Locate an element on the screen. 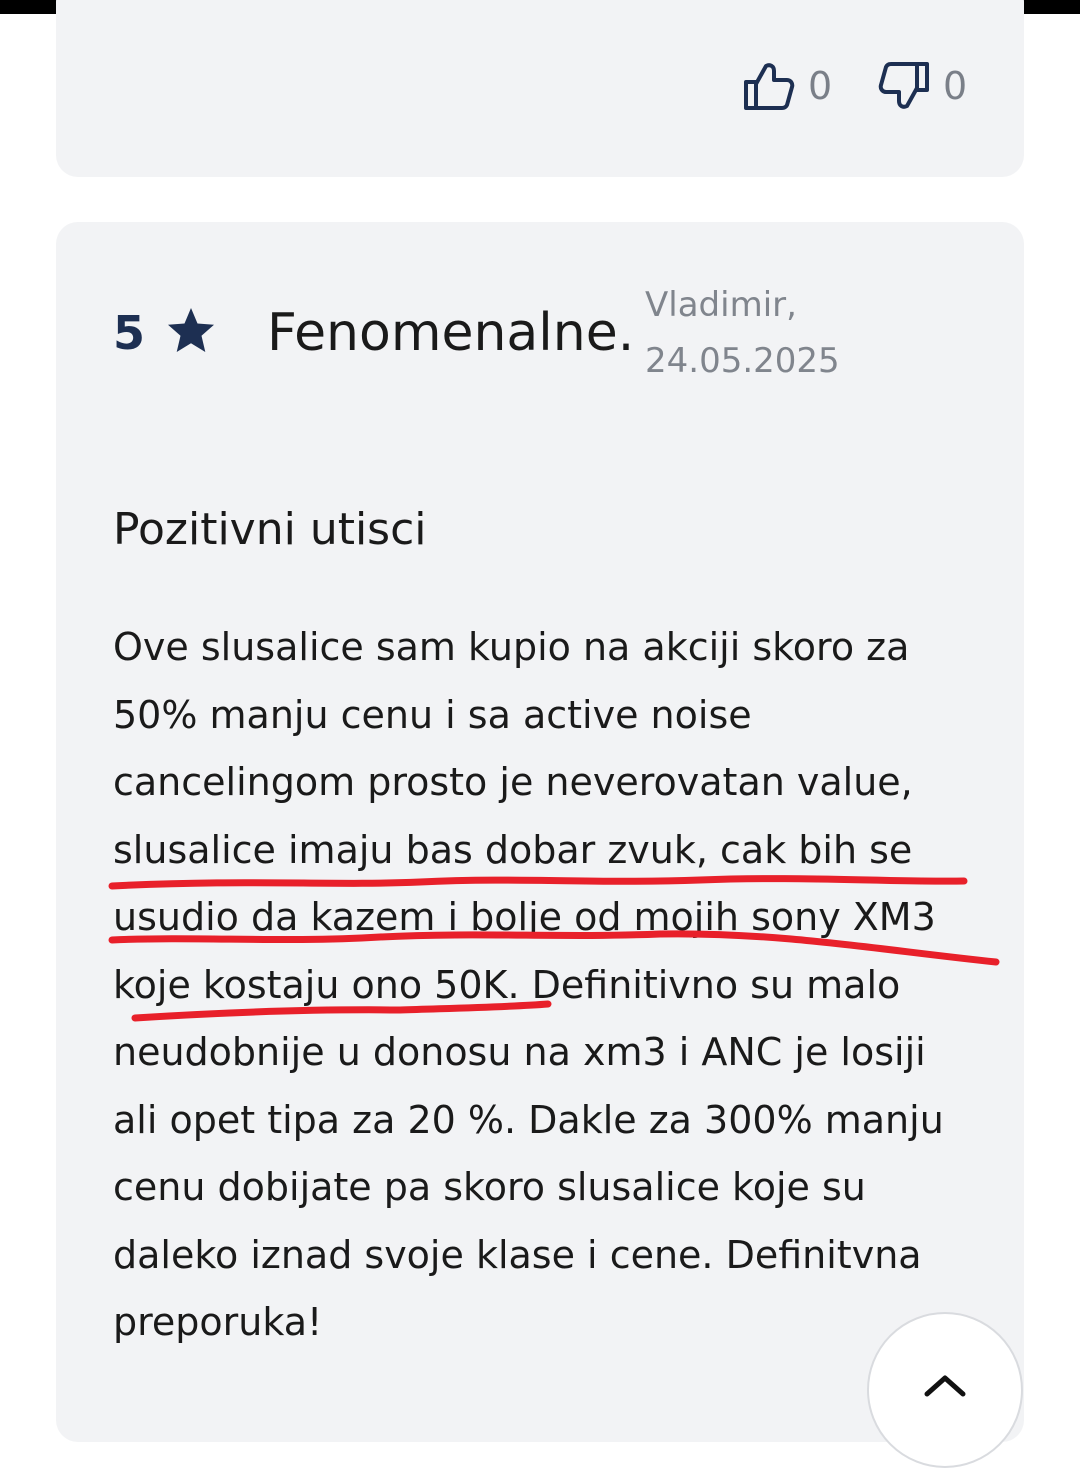 The height and width of the screenshot is (1468, 1080). star-icon is located at coordinates (191, 330).